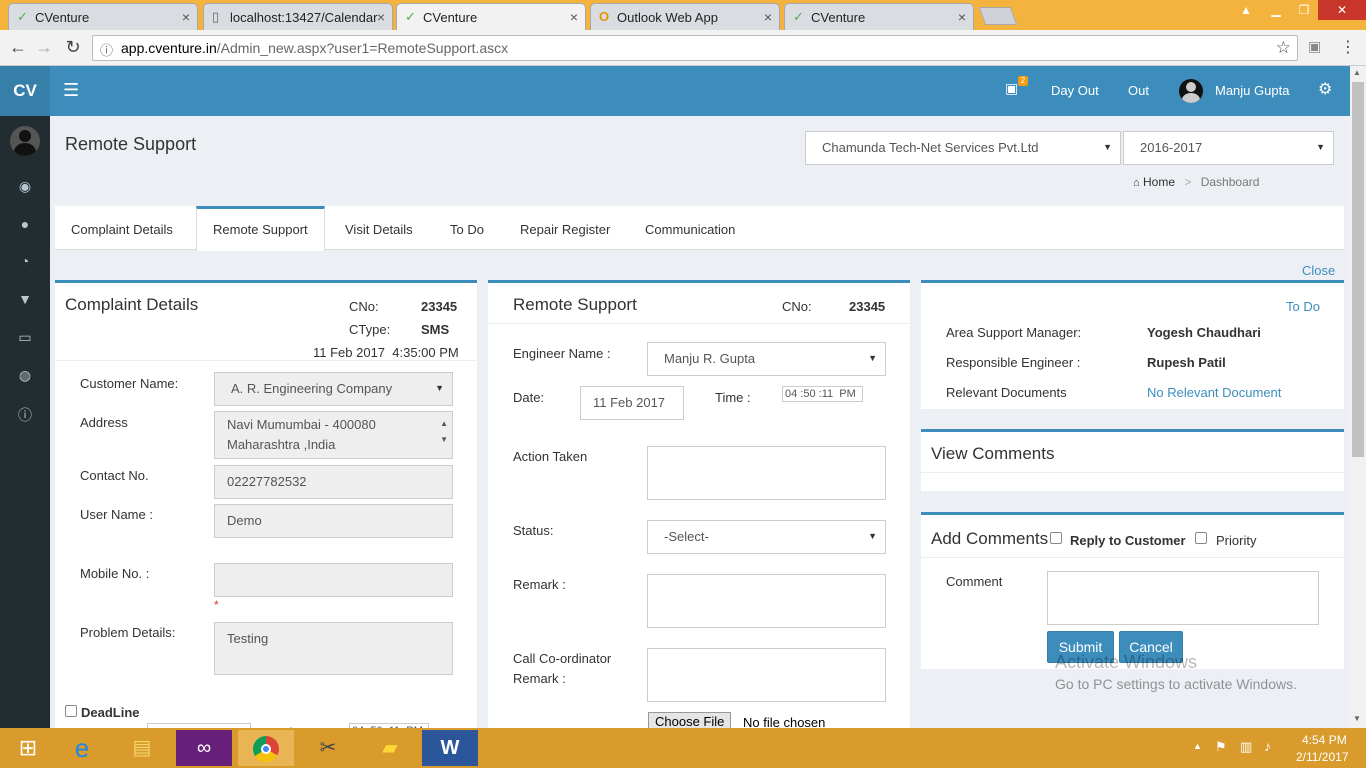  I want to click on tray-expand-icon: ▲, so click(1197, 746).